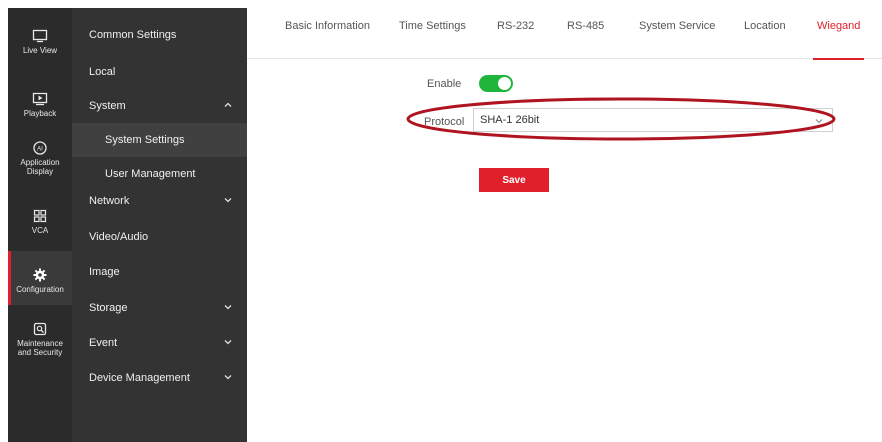 The height and width of the screenshot is (442, 882). I want to click on menu-item-label: Common Settings, so click(133, 35).